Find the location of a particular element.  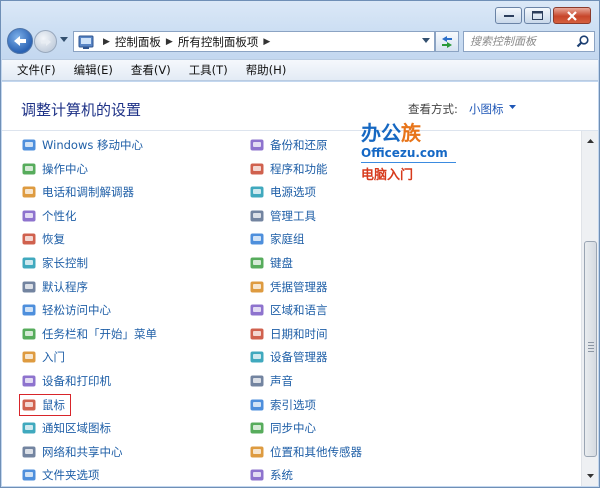

search-box is located at coordinates (529, 41).